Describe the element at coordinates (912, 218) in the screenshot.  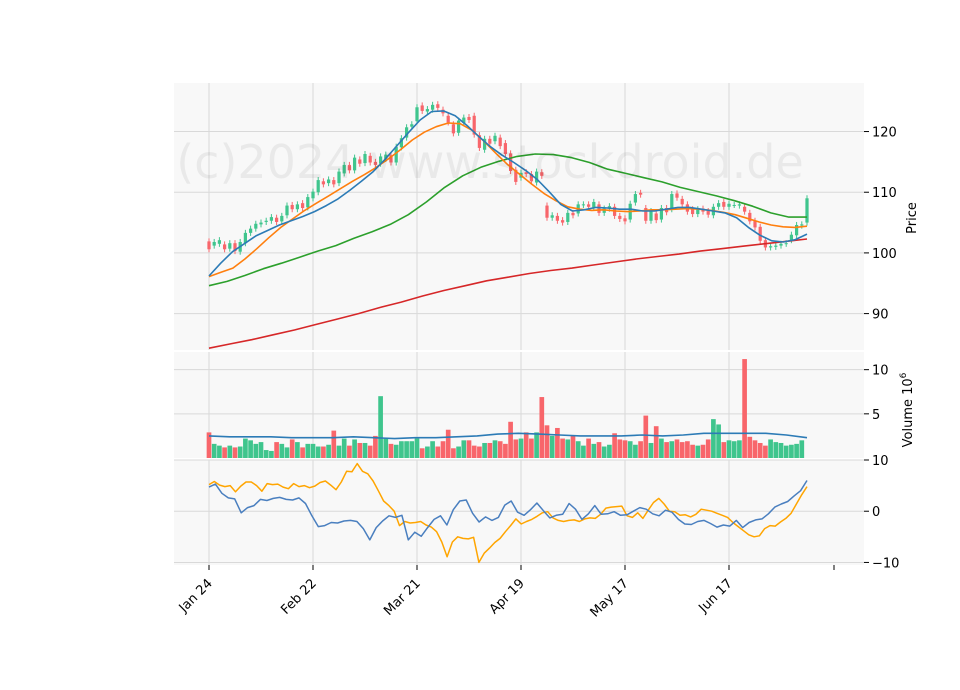
I see `price-axis-label: Price` at that location.